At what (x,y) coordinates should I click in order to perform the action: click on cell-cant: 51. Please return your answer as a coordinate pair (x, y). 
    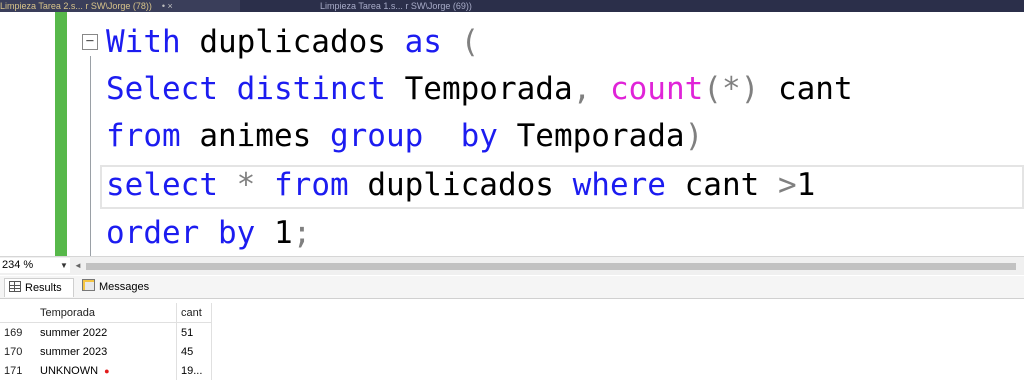
    Looking at the image, I should click on (194, 332).